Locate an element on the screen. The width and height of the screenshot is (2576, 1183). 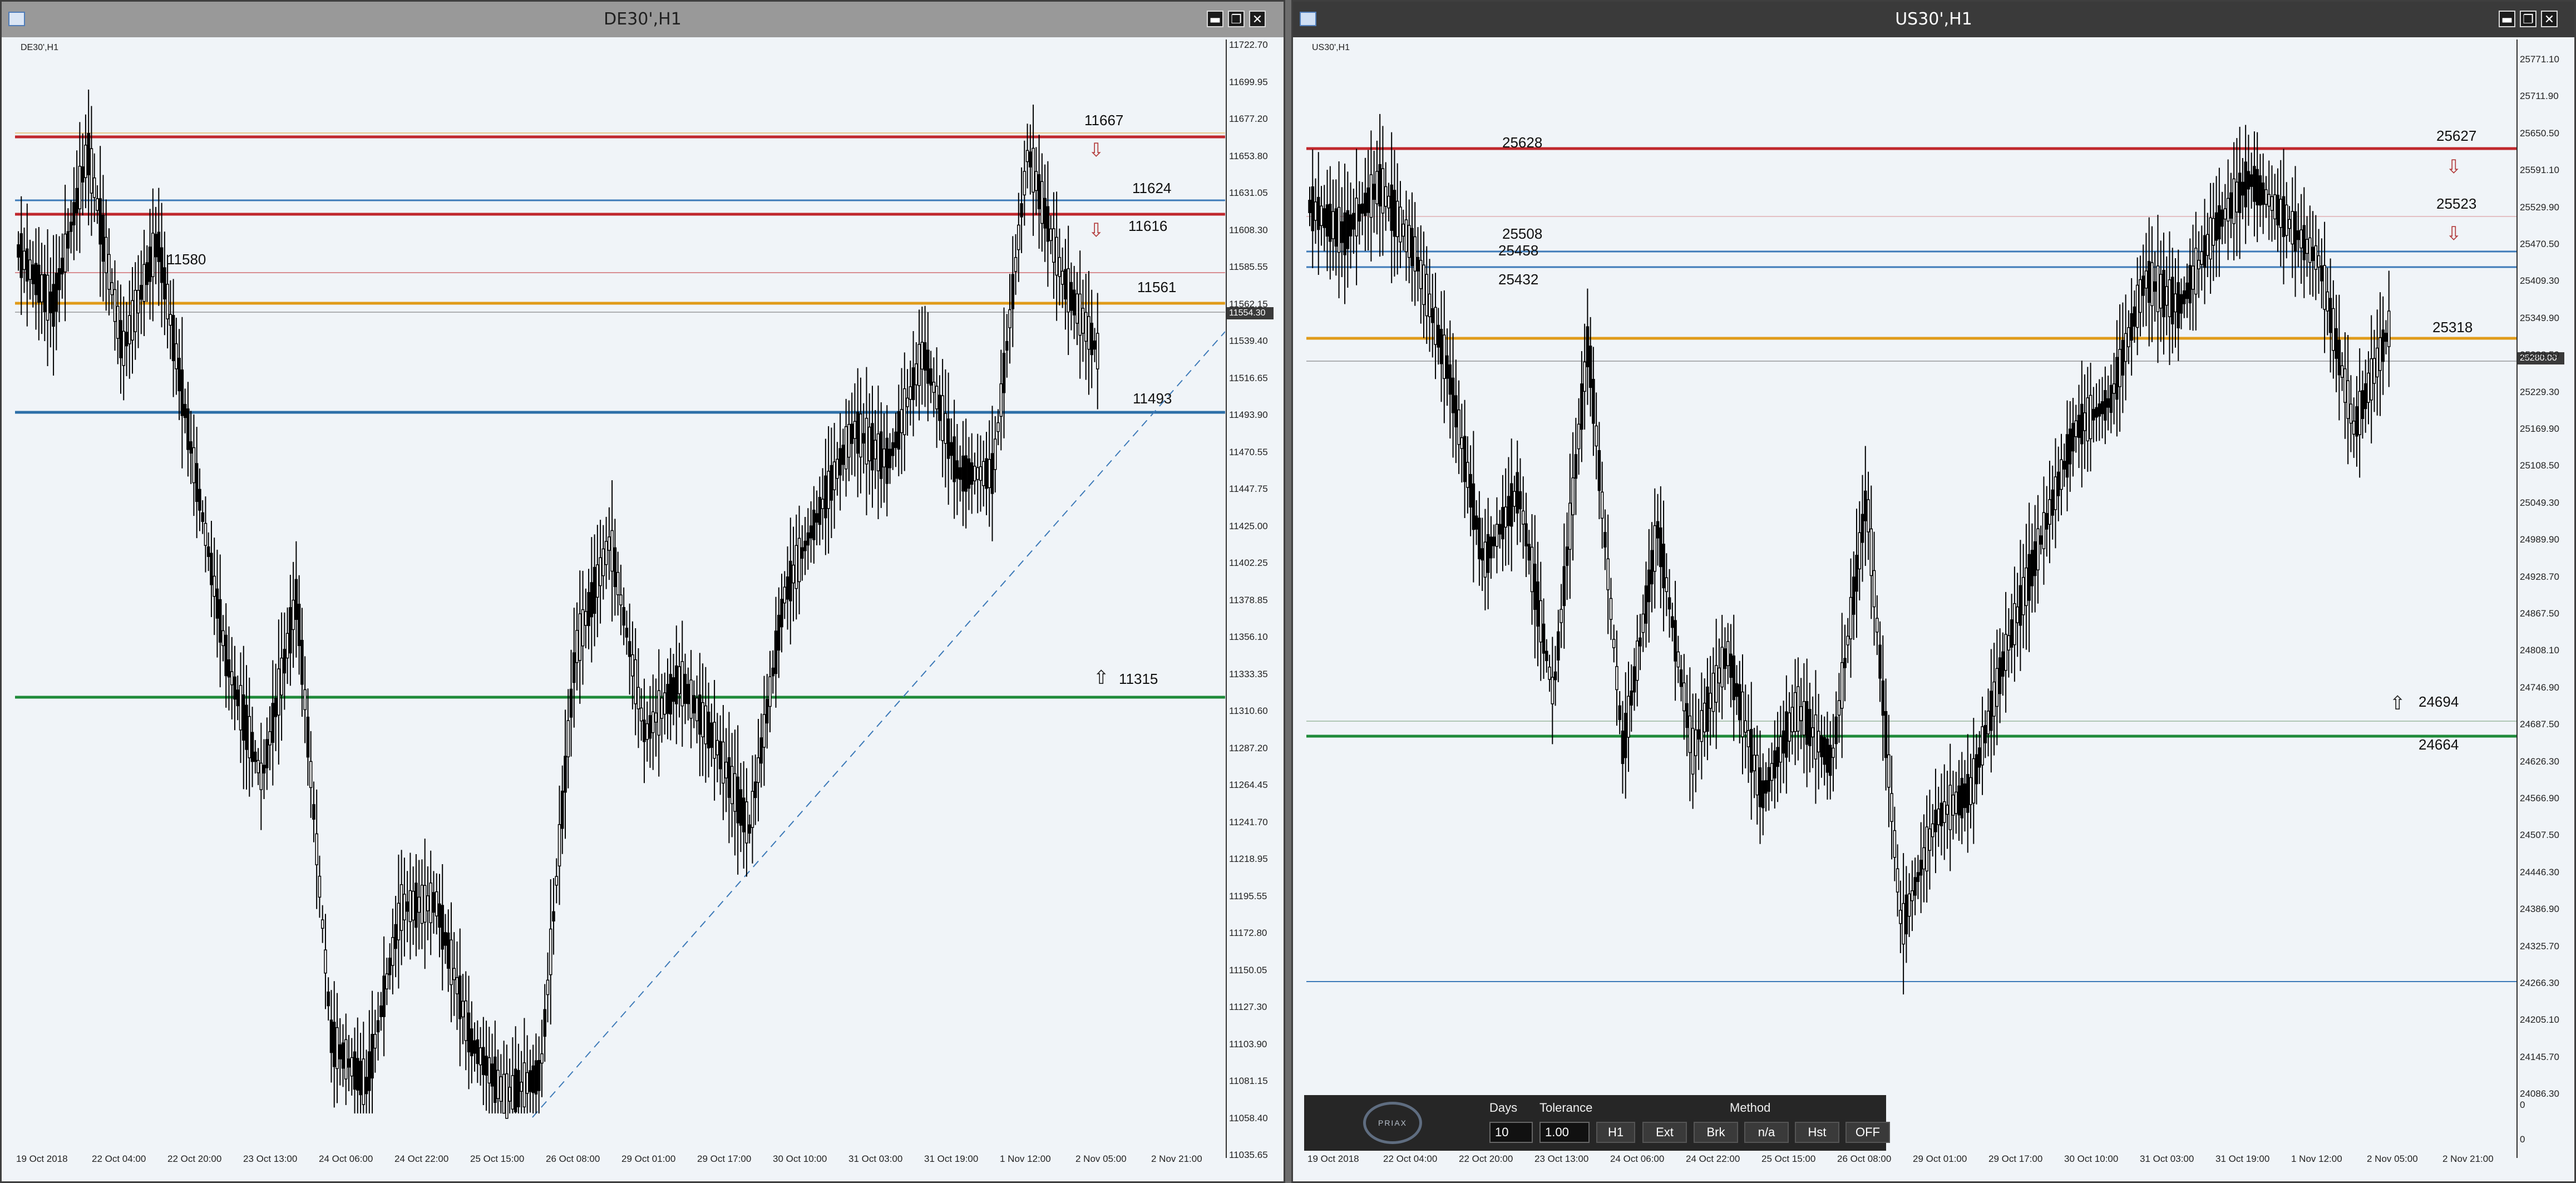
title-bar: DE30',H1 ▬ ❐ ✕ is located at coordinates (643, 19).